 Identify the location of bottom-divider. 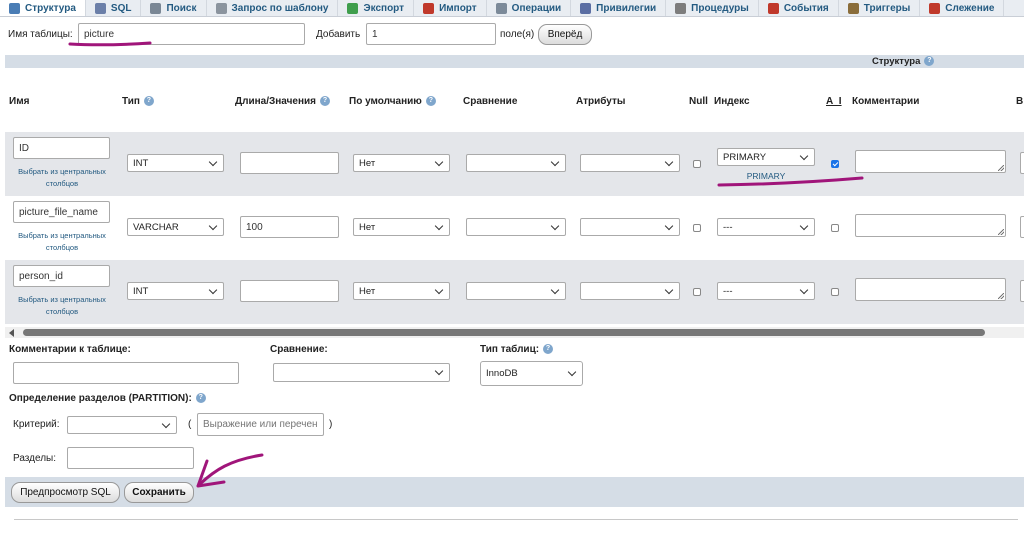
(516, 519).